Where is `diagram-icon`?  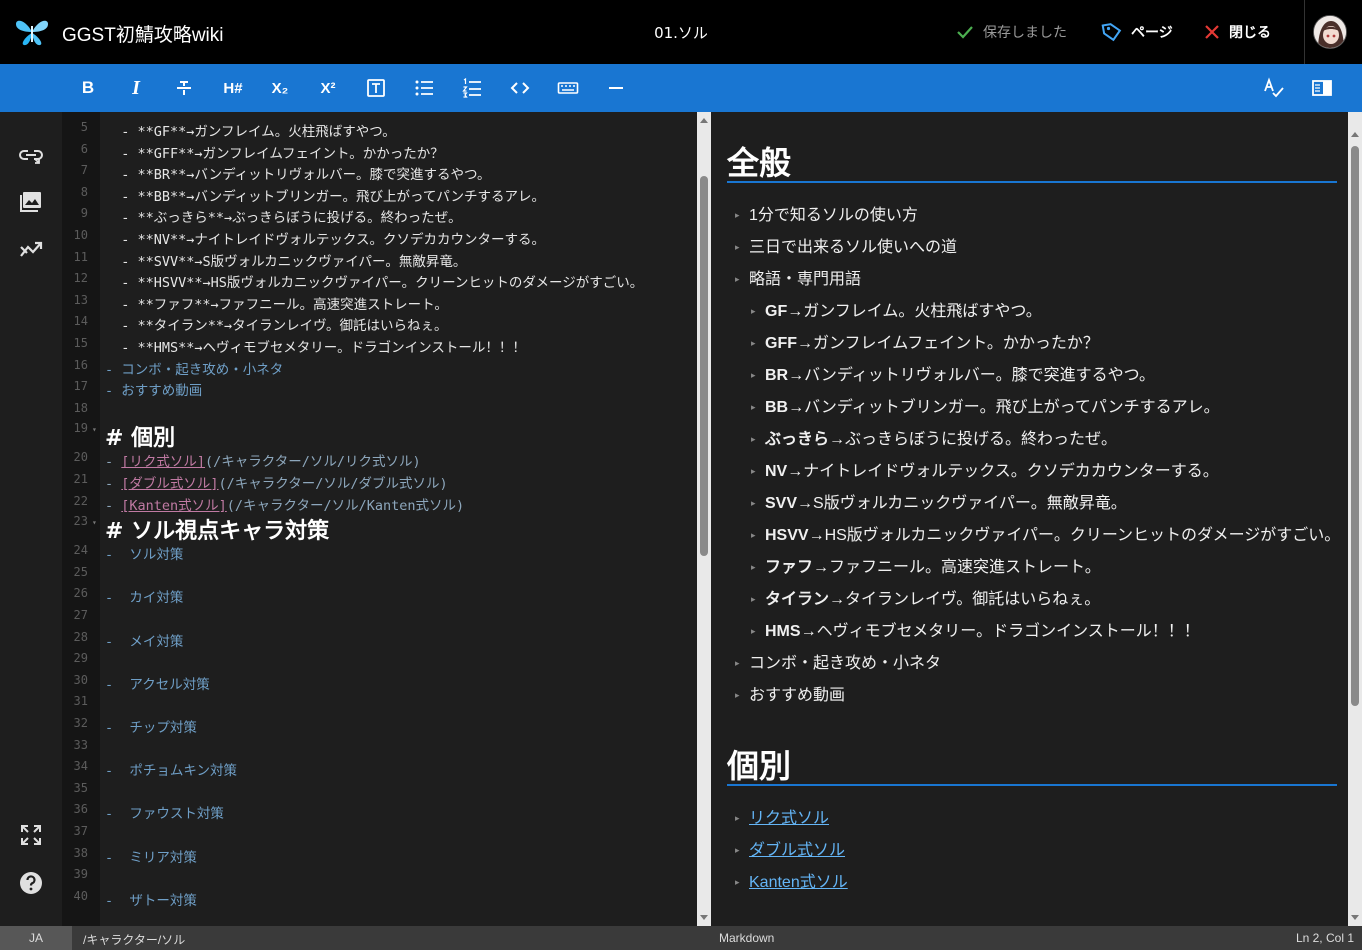 diagram-icon is located at coordinates (31, 249).